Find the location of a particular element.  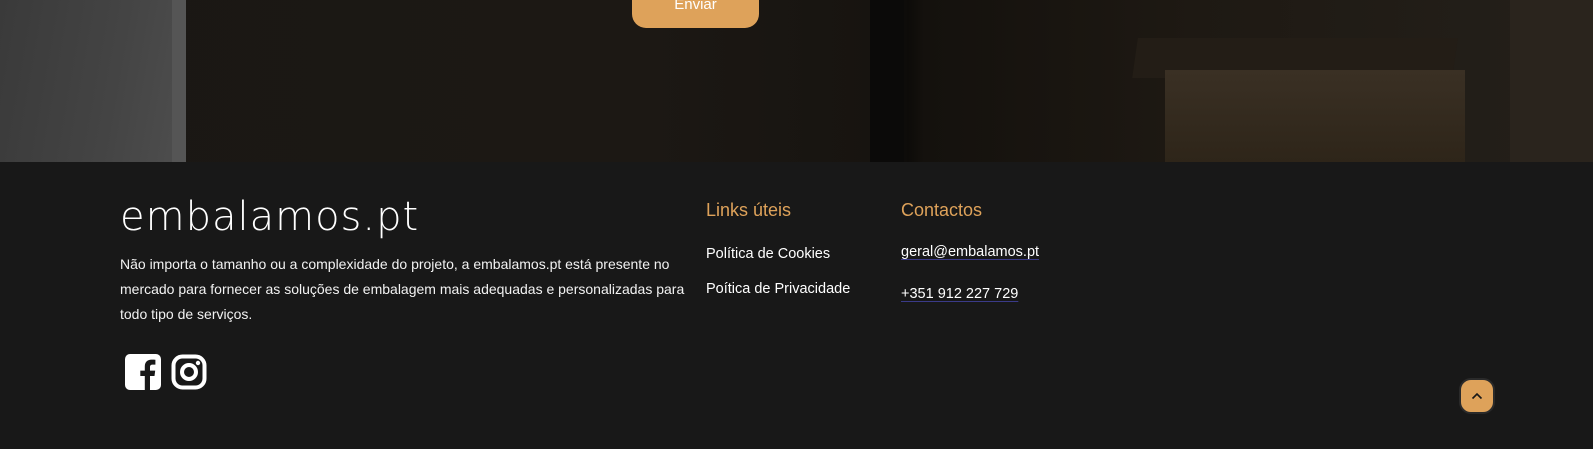

email-link: geral@embalamos.pt is located at coordinates (970, 252).